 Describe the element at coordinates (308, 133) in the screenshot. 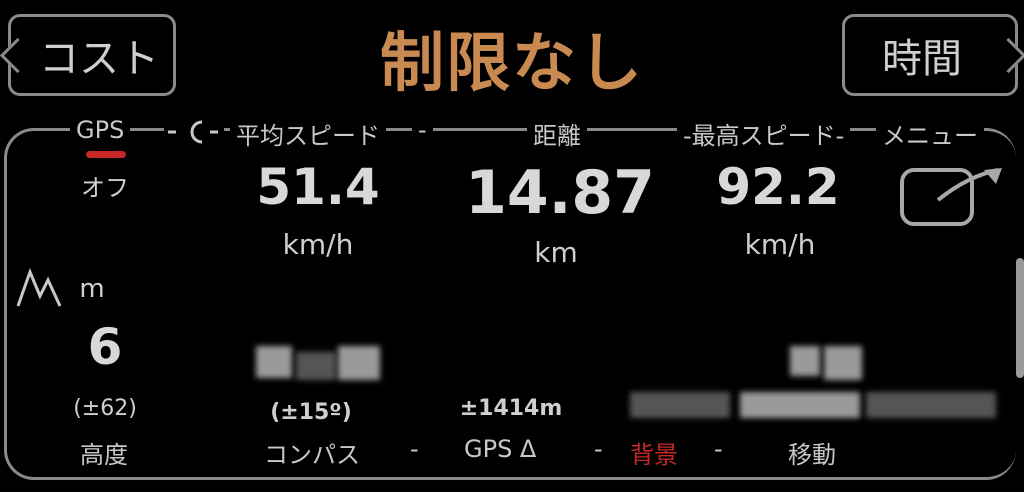

I see `avg-speed-label: 平均スピード` at that location.